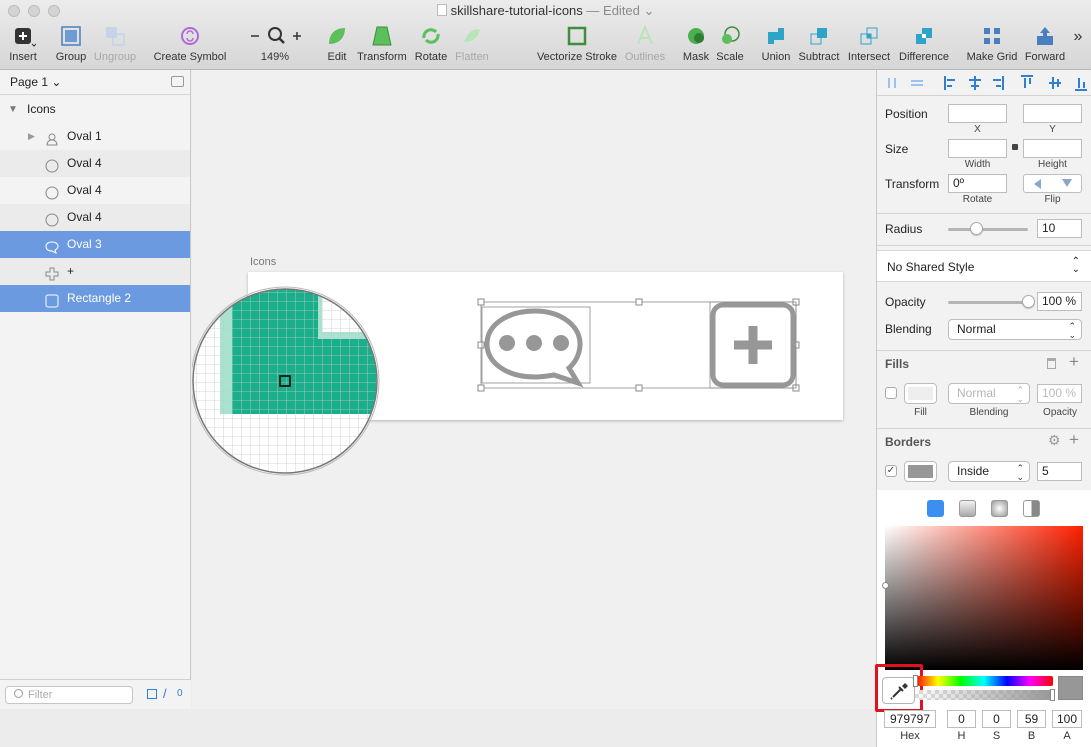 The image size is (1091, 747). I want to click on ungroup-button: Ungroup, so click(115, 46).